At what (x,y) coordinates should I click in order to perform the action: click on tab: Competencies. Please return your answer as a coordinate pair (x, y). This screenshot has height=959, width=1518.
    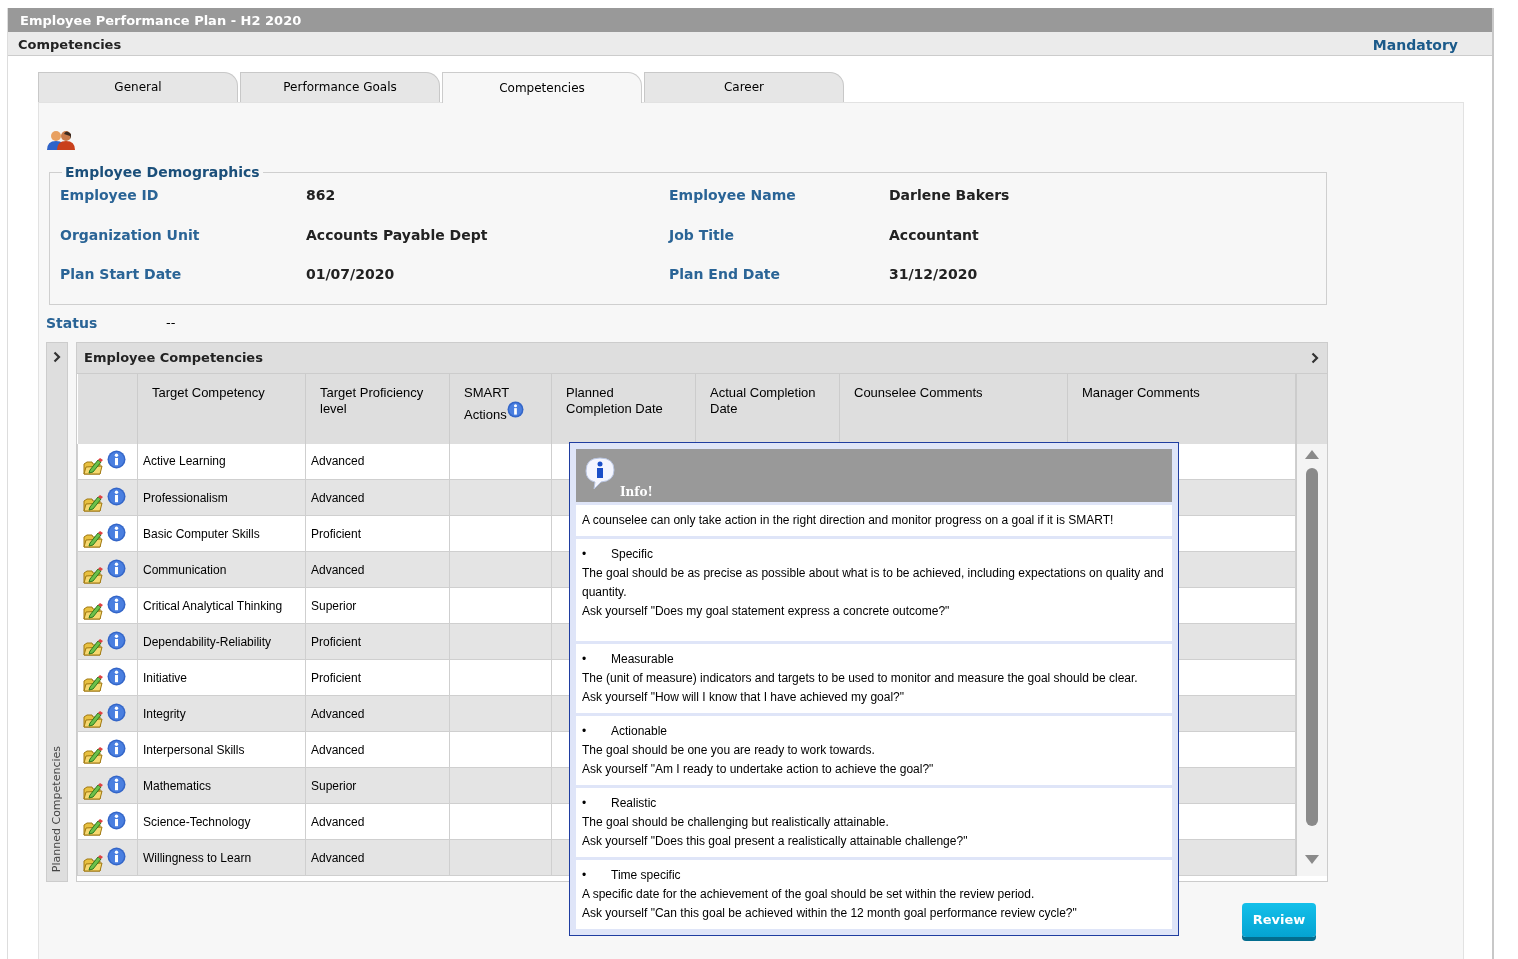
    Looking at the image, I should click on (542, 87).